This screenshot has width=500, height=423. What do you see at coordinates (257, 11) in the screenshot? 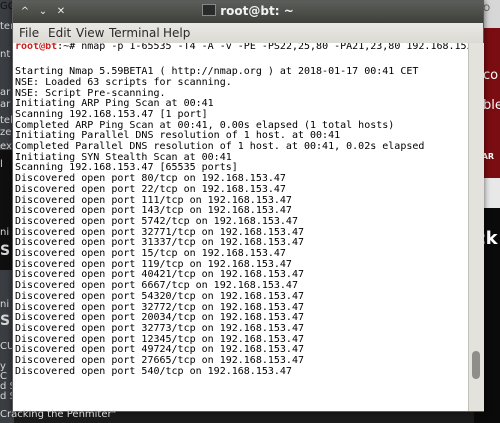
I see `window-title-text: root@bt: ~` at bounding box center [257, 11].